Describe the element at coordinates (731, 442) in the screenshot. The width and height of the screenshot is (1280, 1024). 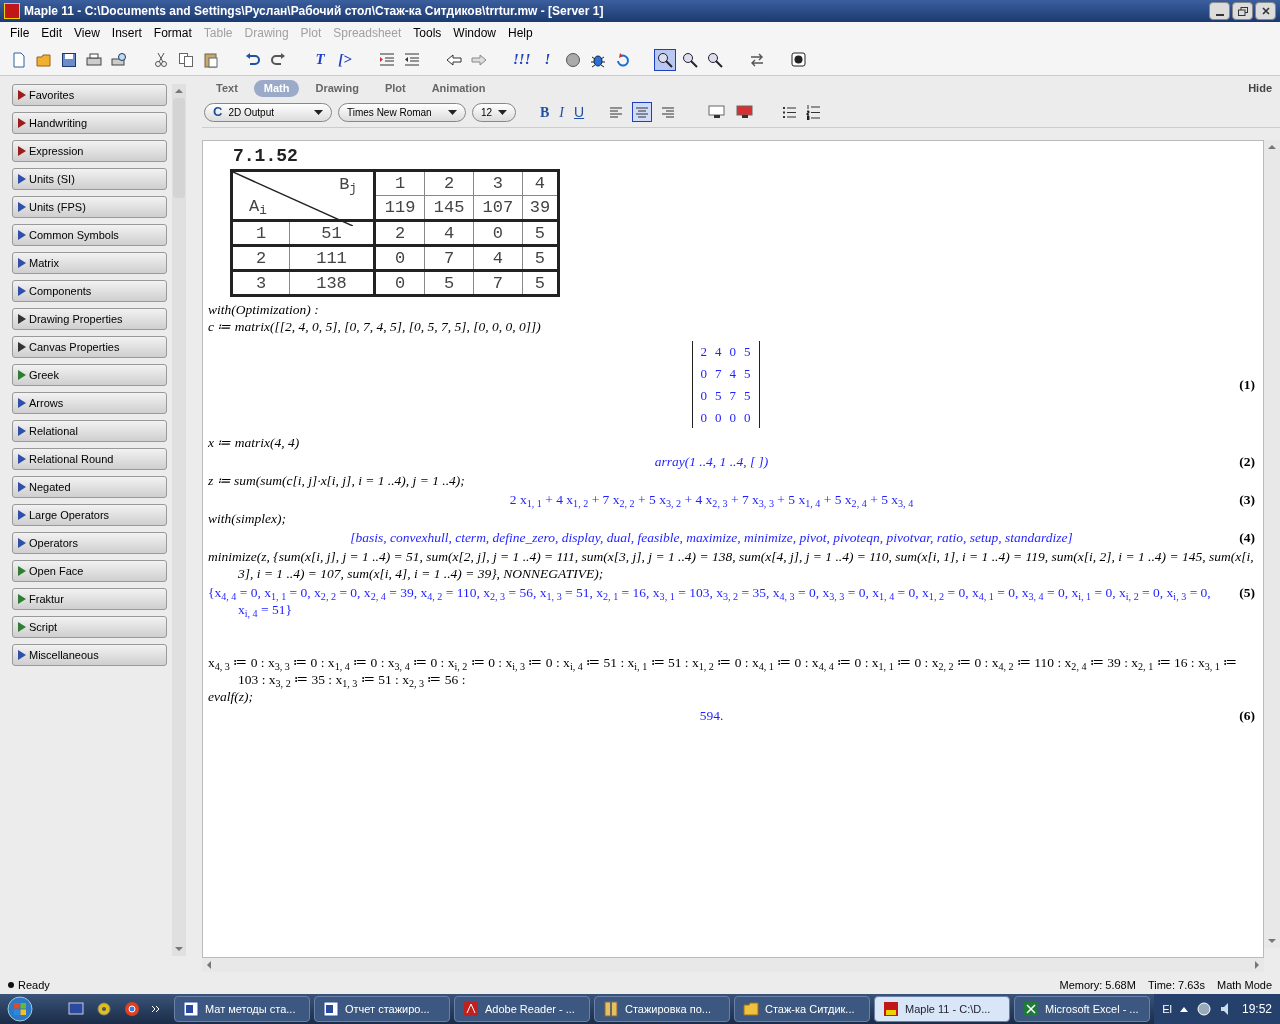
I see `input-line: x ≔ matrix(4, 4)` at that location.